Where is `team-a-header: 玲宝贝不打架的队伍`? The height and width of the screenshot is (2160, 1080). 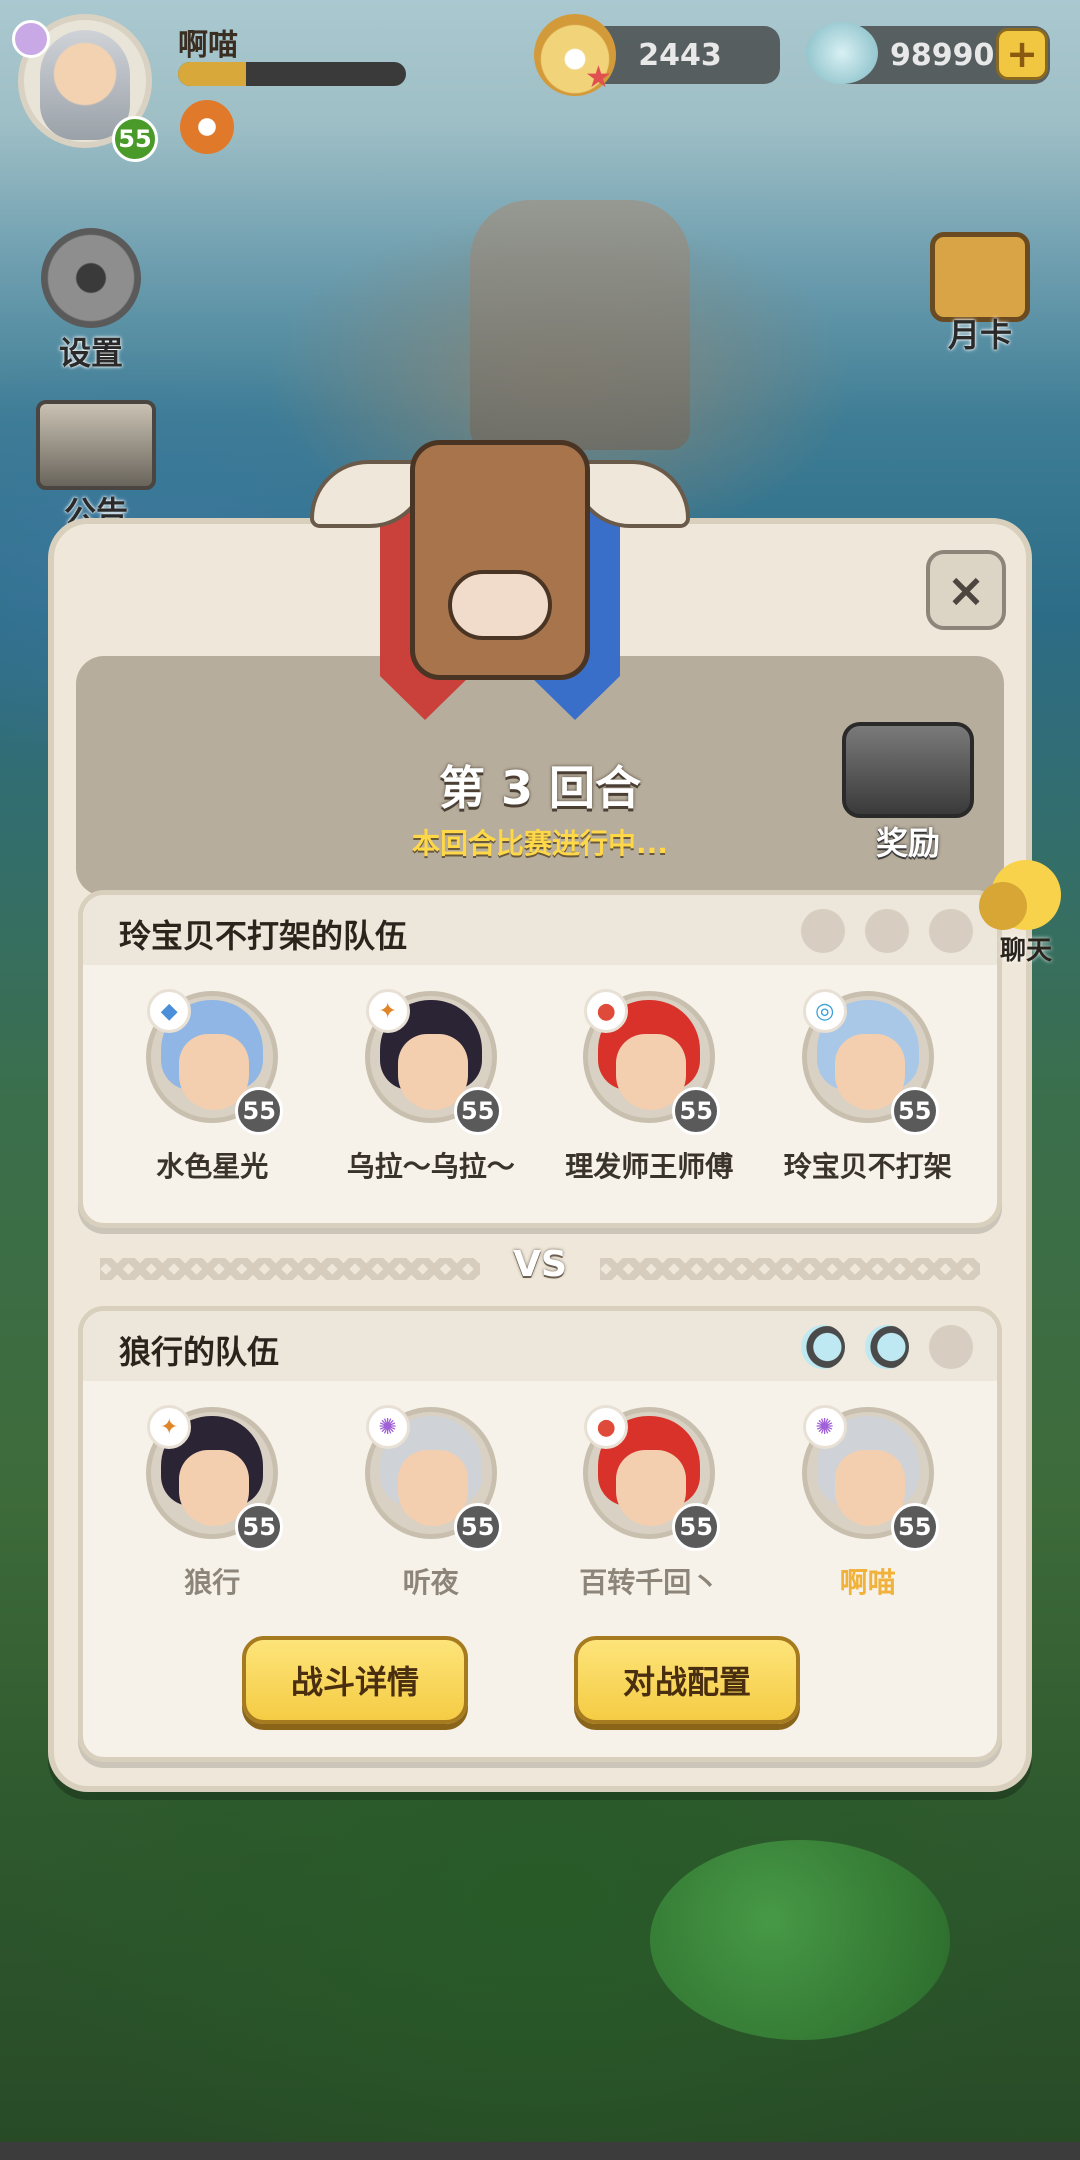
team-a-header: 玲宝贝不打架的队伍 is located at coordinates (540, 930).